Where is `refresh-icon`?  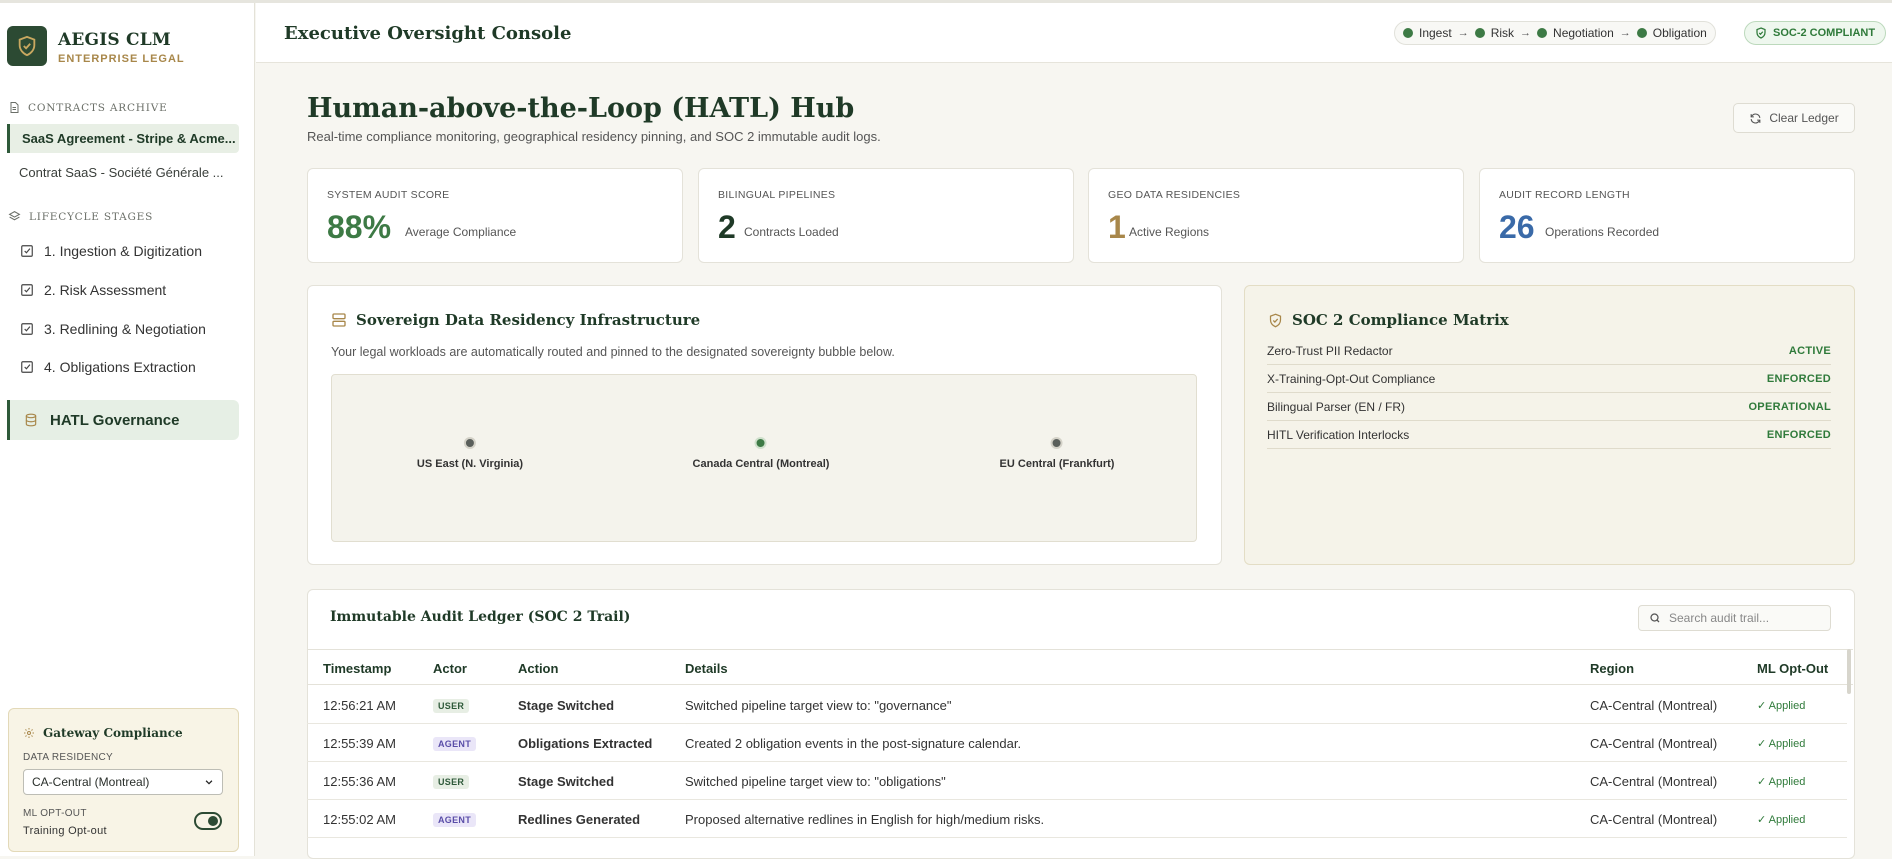 refresh-icon is located at coordinates (1755, 118).